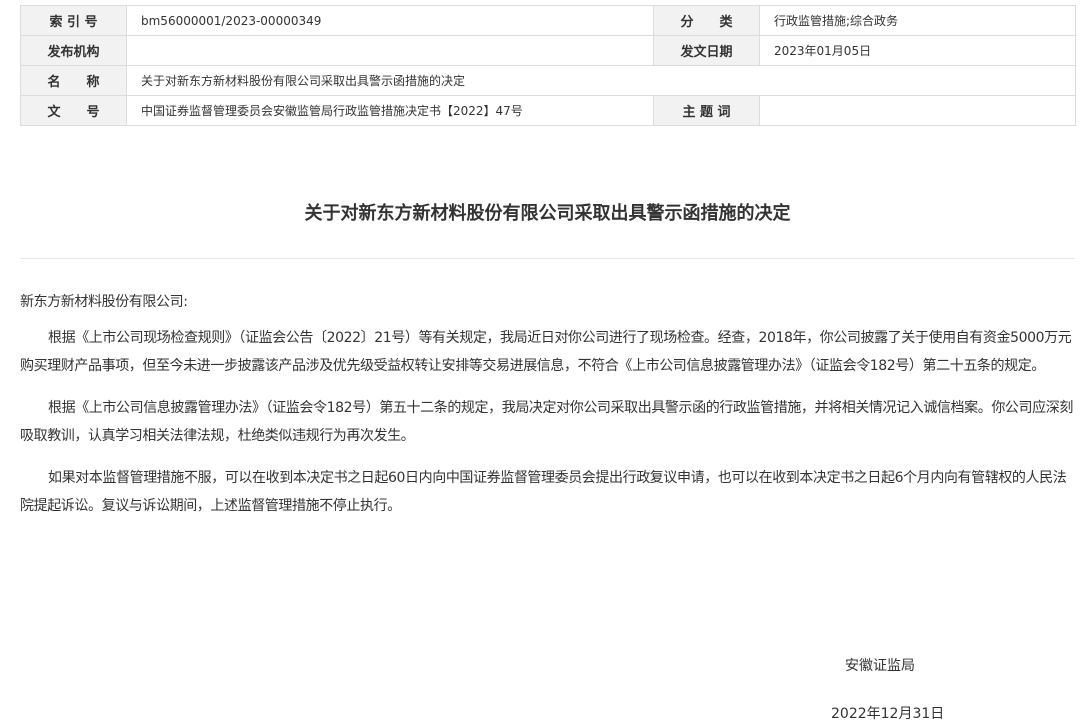 The height and width of the screenshot is (728, 1080). What do you see at coordinates (390, 20) in the screenshot?
I see `index-number-value: bm56000001/2023-00000349` at bounding box center [390, 20].